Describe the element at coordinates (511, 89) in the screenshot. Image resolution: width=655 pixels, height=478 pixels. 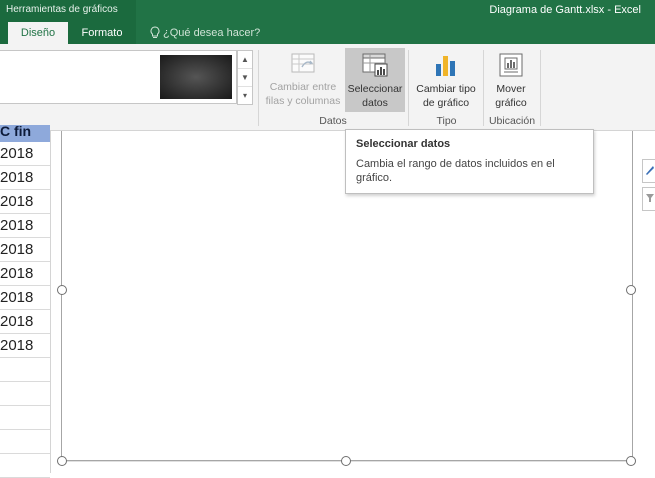
I see `move-chart-line1: Mover` at that location.